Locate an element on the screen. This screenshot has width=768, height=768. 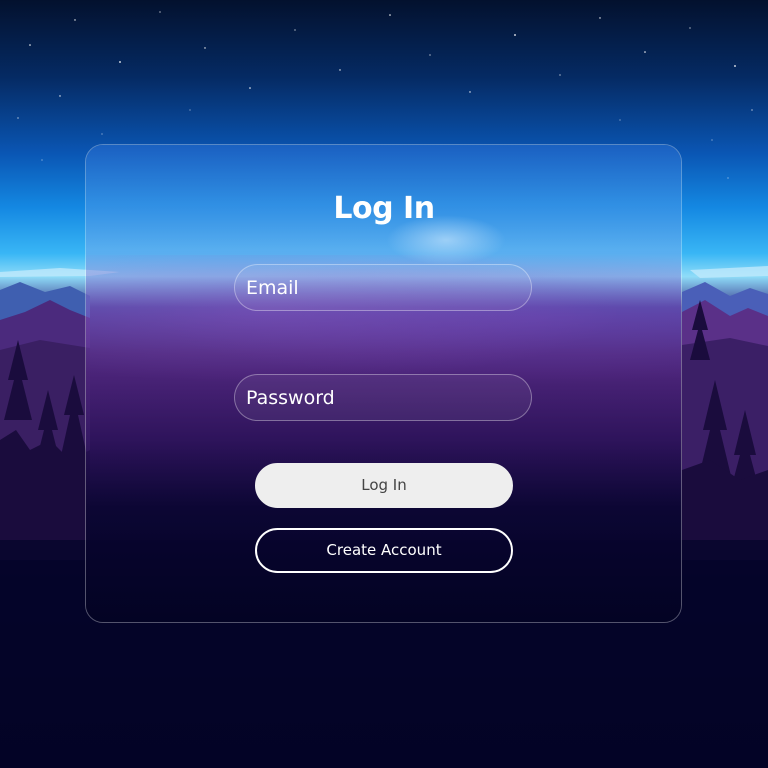
email-field is located at coordinates (383, 287).